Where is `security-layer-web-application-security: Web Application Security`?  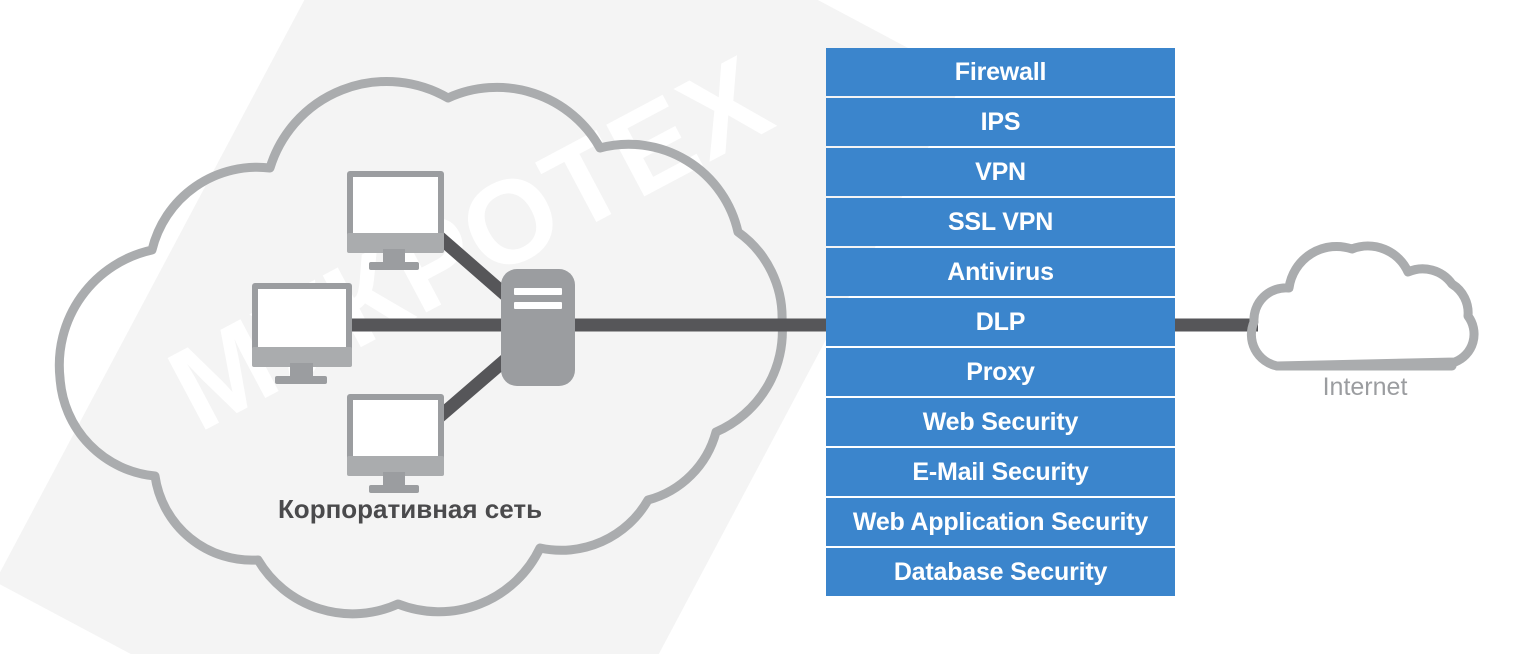 security-layer-web-application-security: Web Application Security is located at coordinates (1000, 522).